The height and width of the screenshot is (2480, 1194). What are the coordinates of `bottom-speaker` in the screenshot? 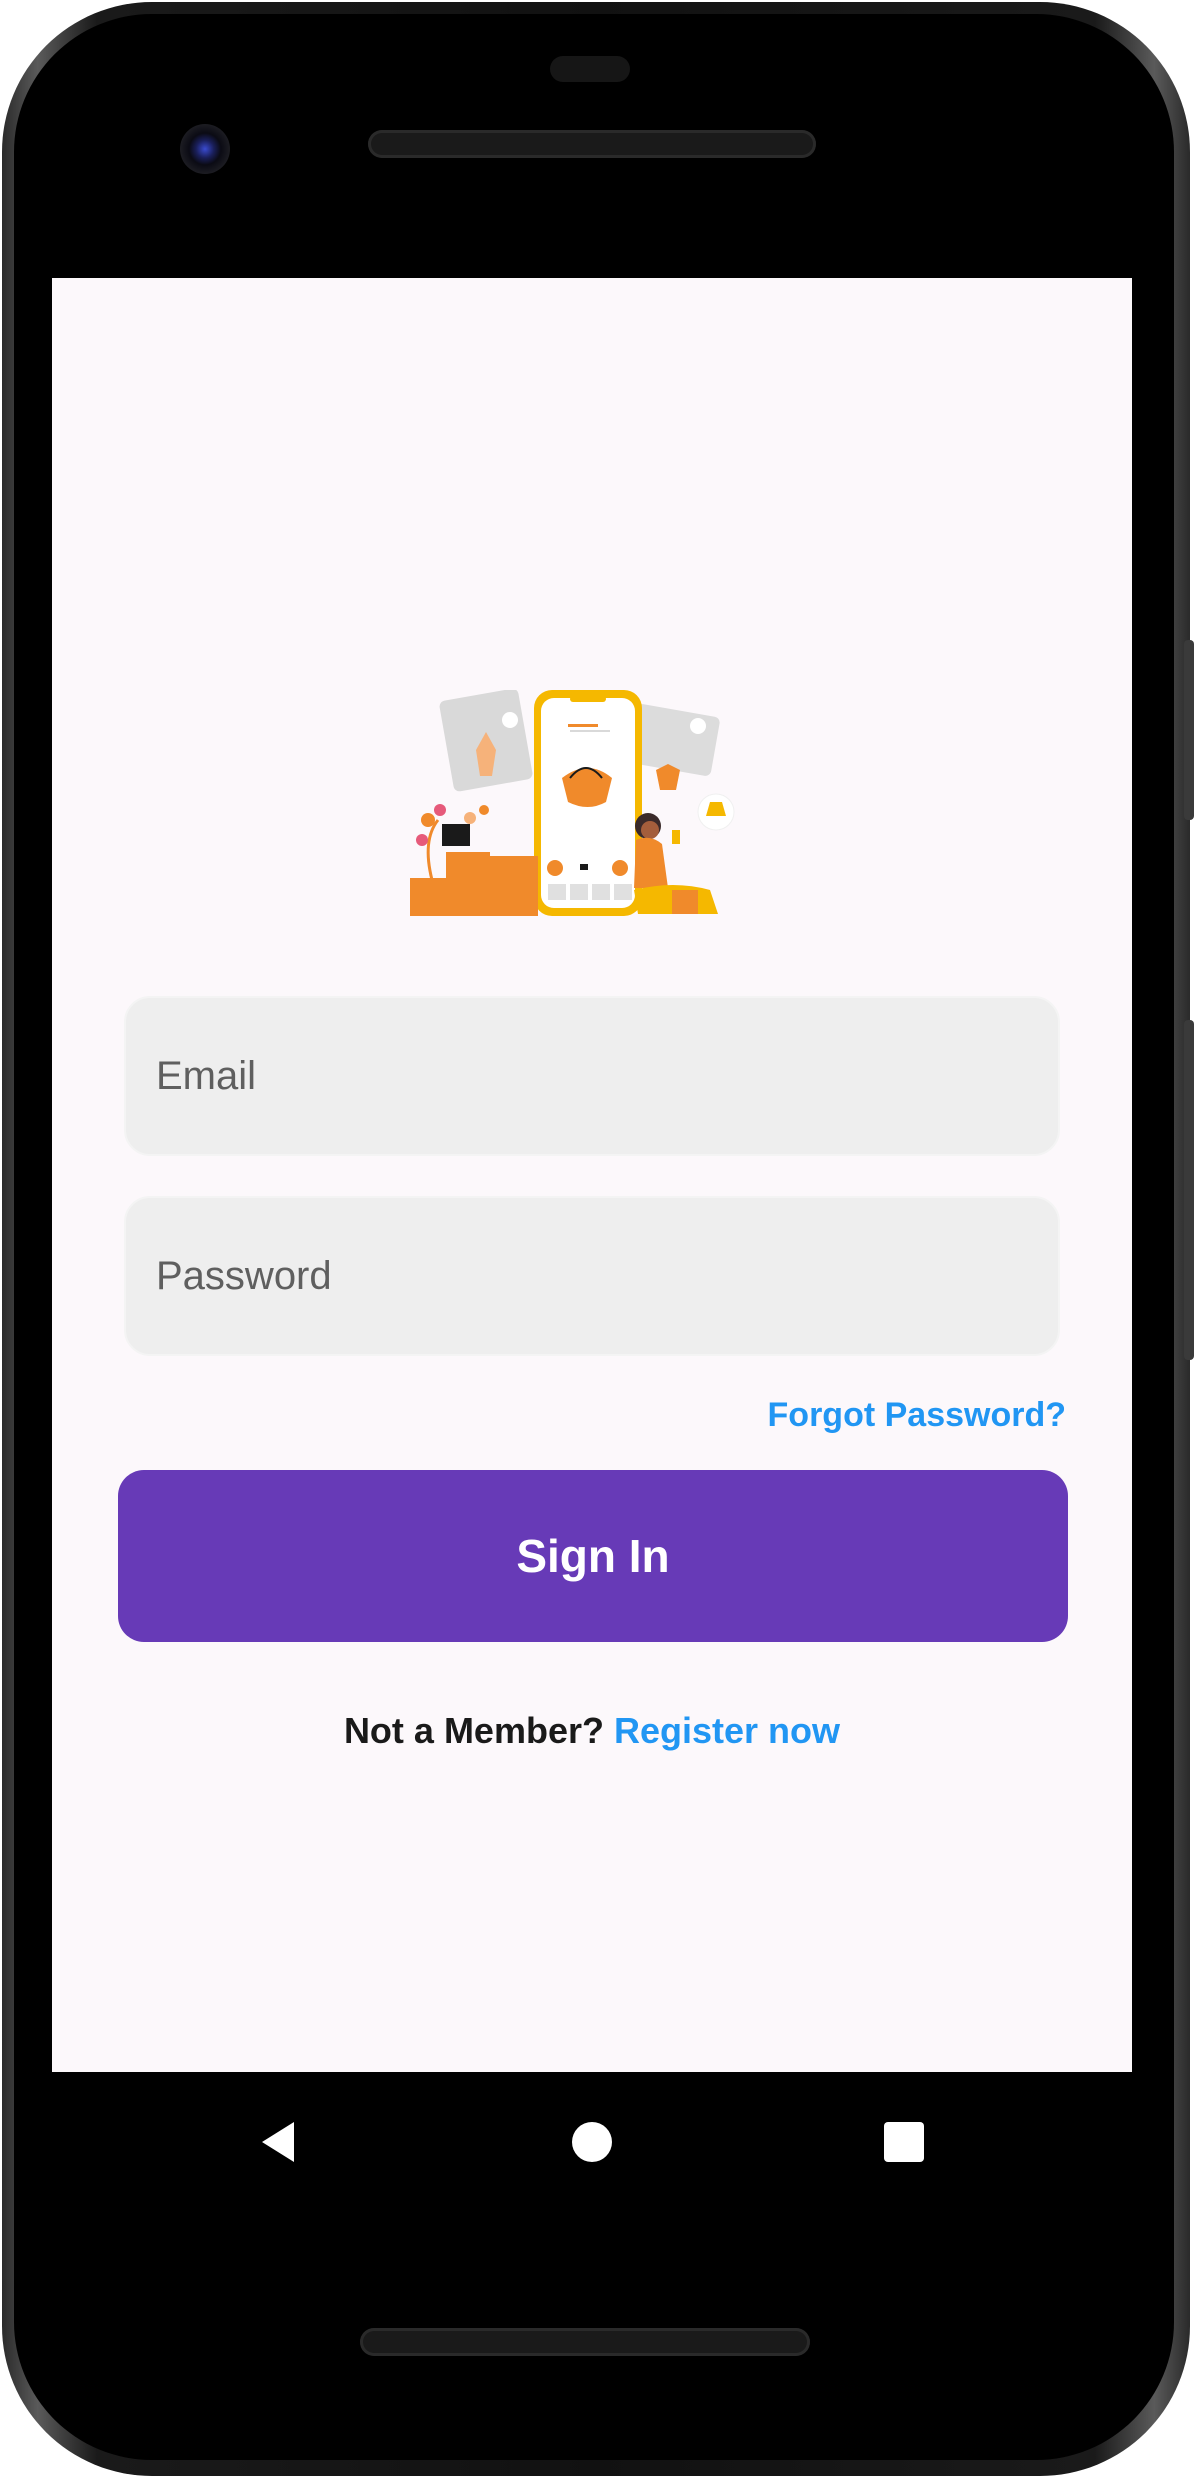 It's located at (585, 2342).